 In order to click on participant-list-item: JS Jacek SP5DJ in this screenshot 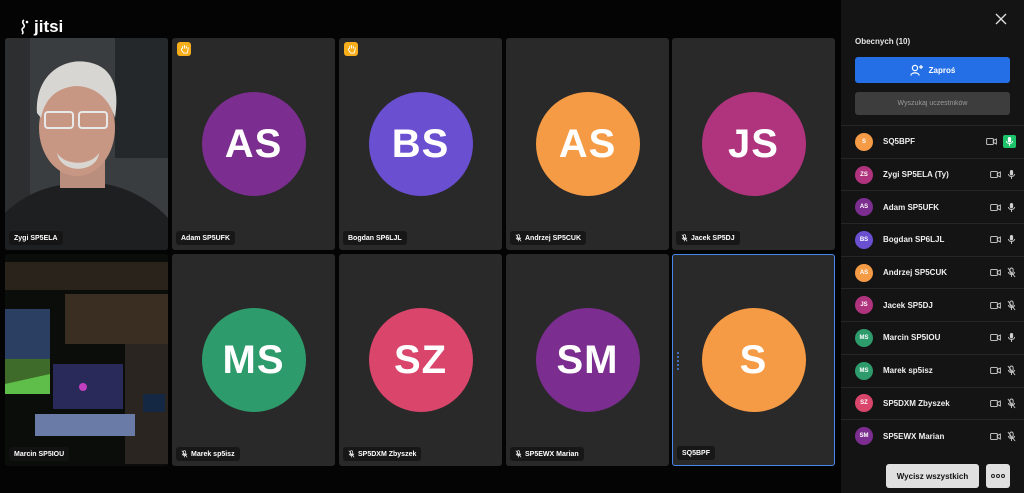, I will do `click(932, 304)`.